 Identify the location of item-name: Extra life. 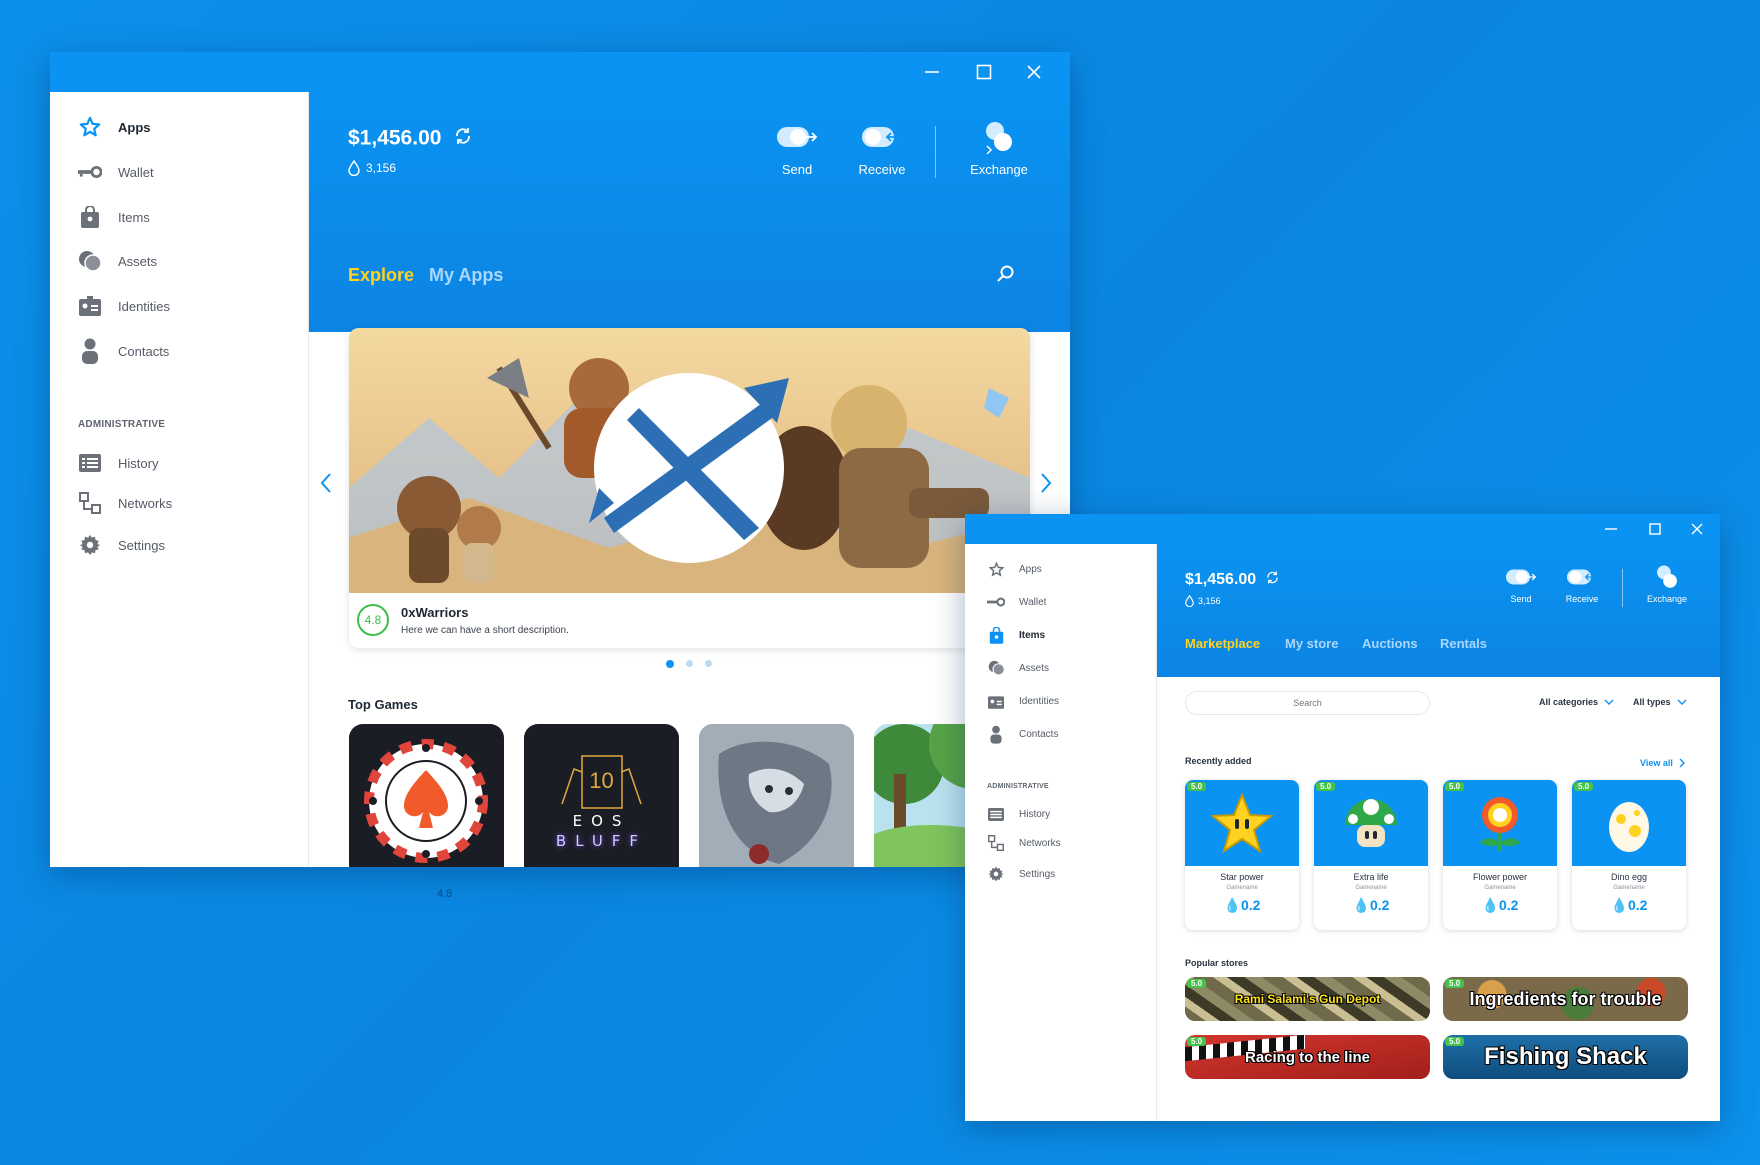
(1371, 877).